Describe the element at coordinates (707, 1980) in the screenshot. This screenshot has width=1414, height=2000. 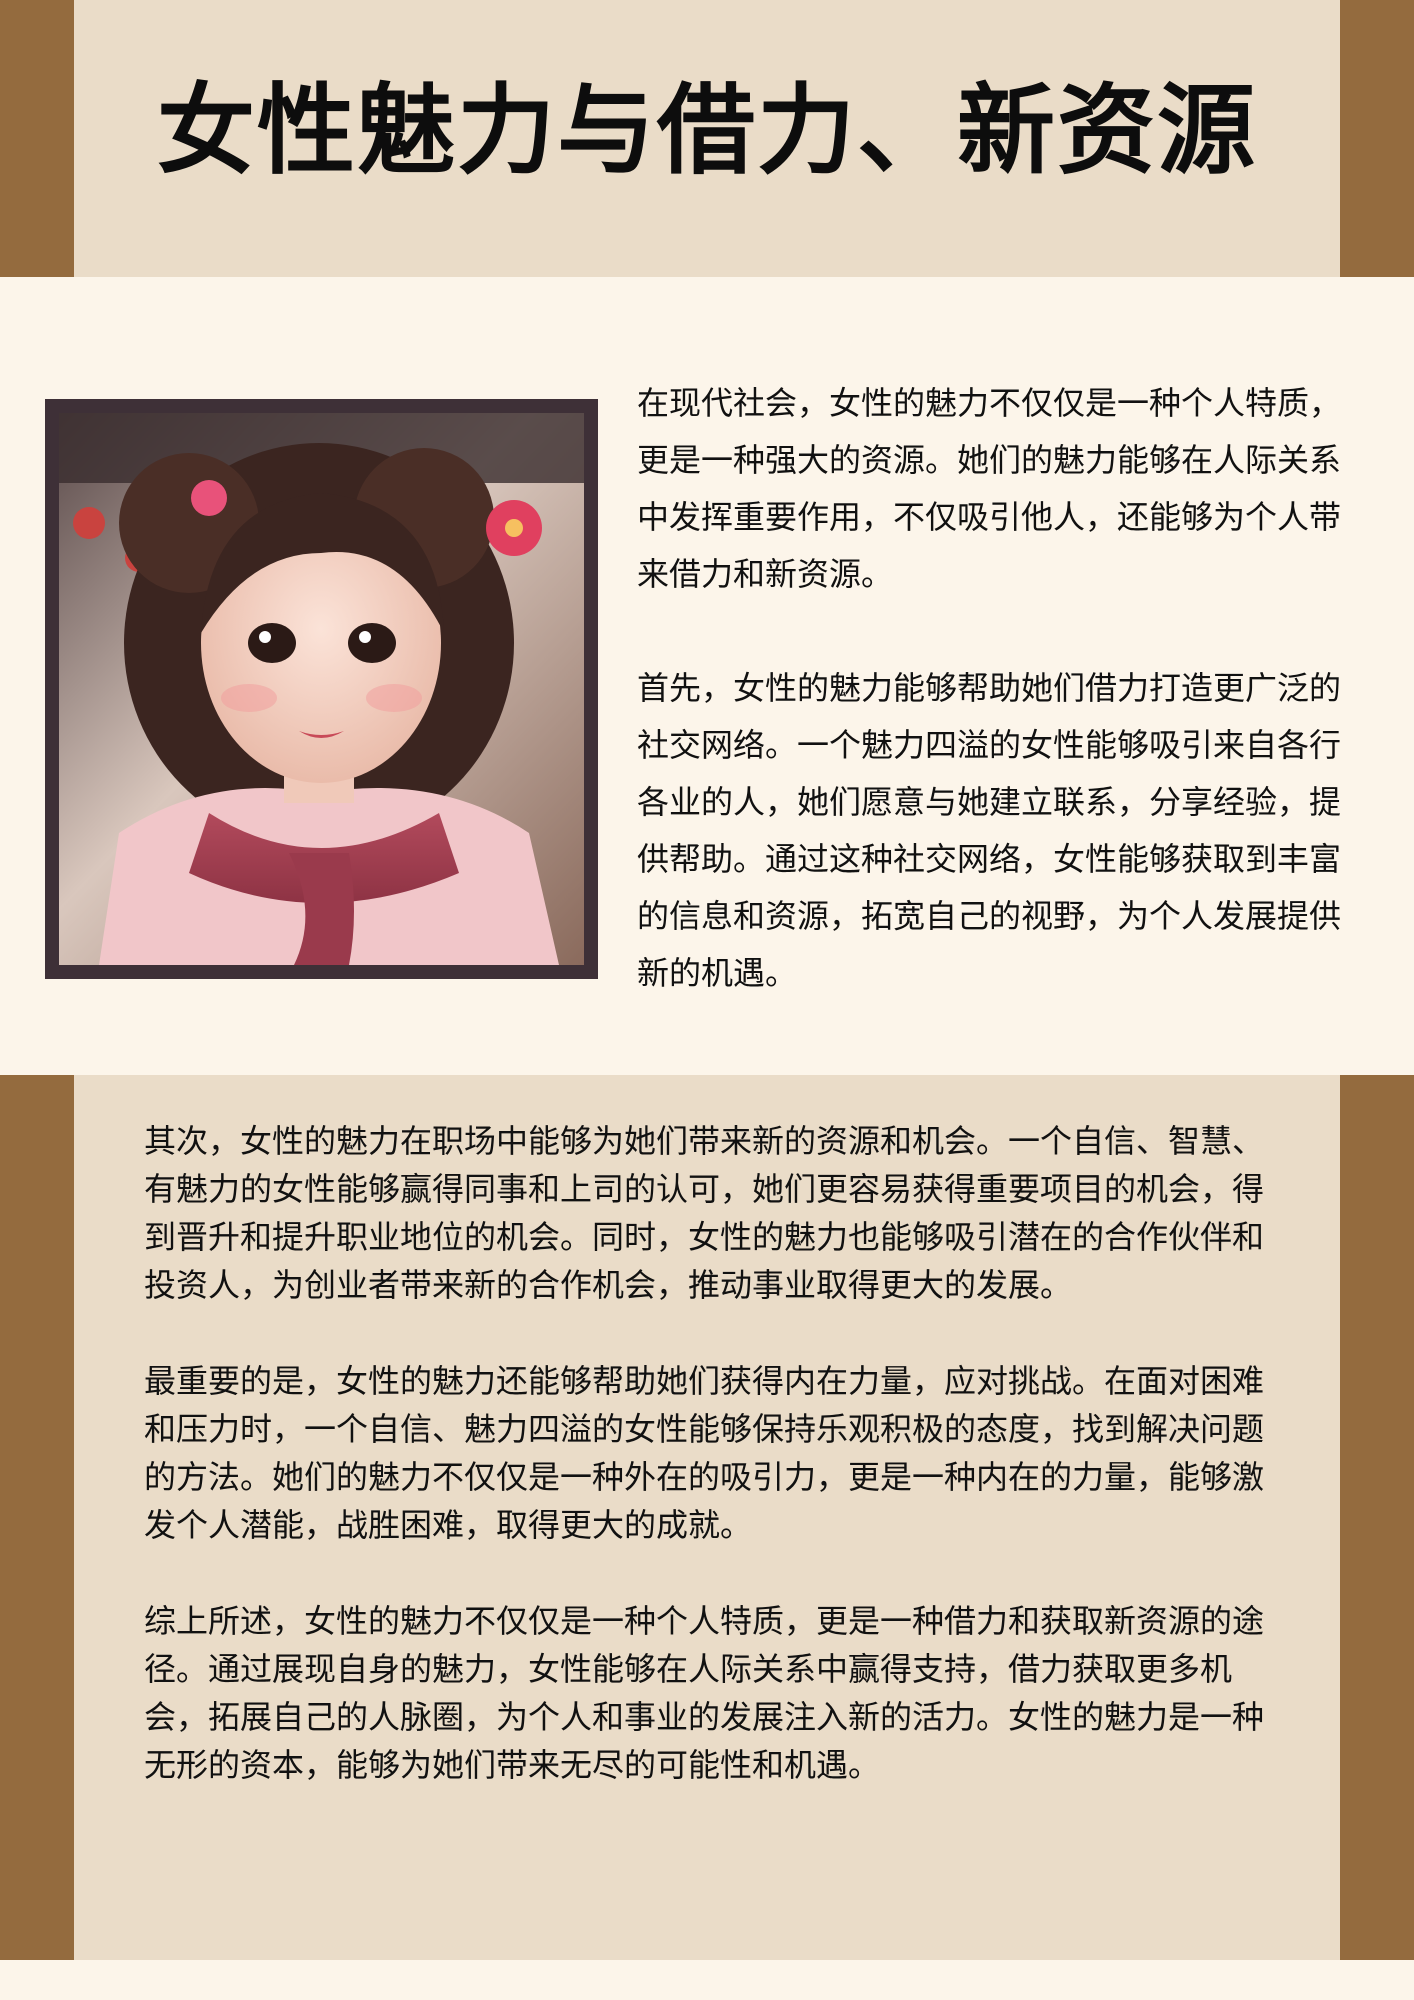
I see `footer-strip` at that location.